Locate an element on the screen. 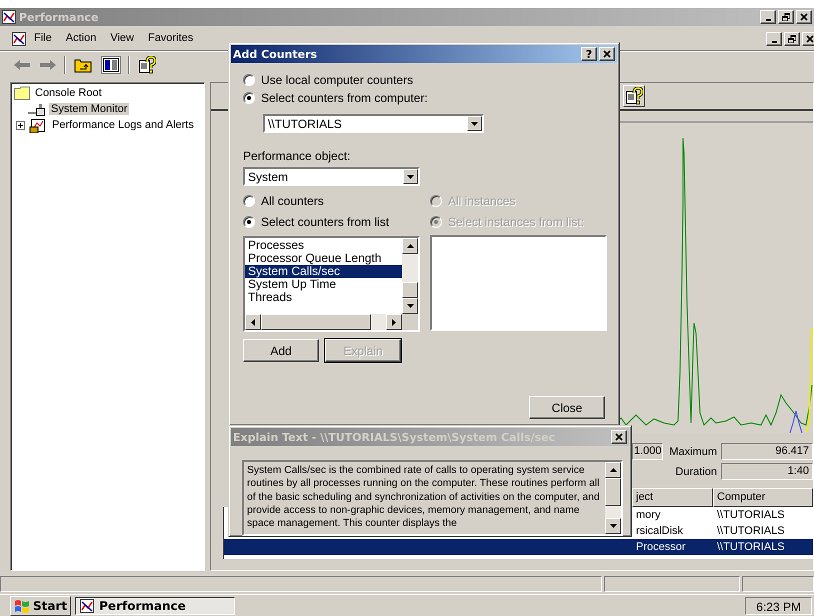 This screenshot has width=814, height=616. dropdown-field: System is located at coordinates (331, 176).